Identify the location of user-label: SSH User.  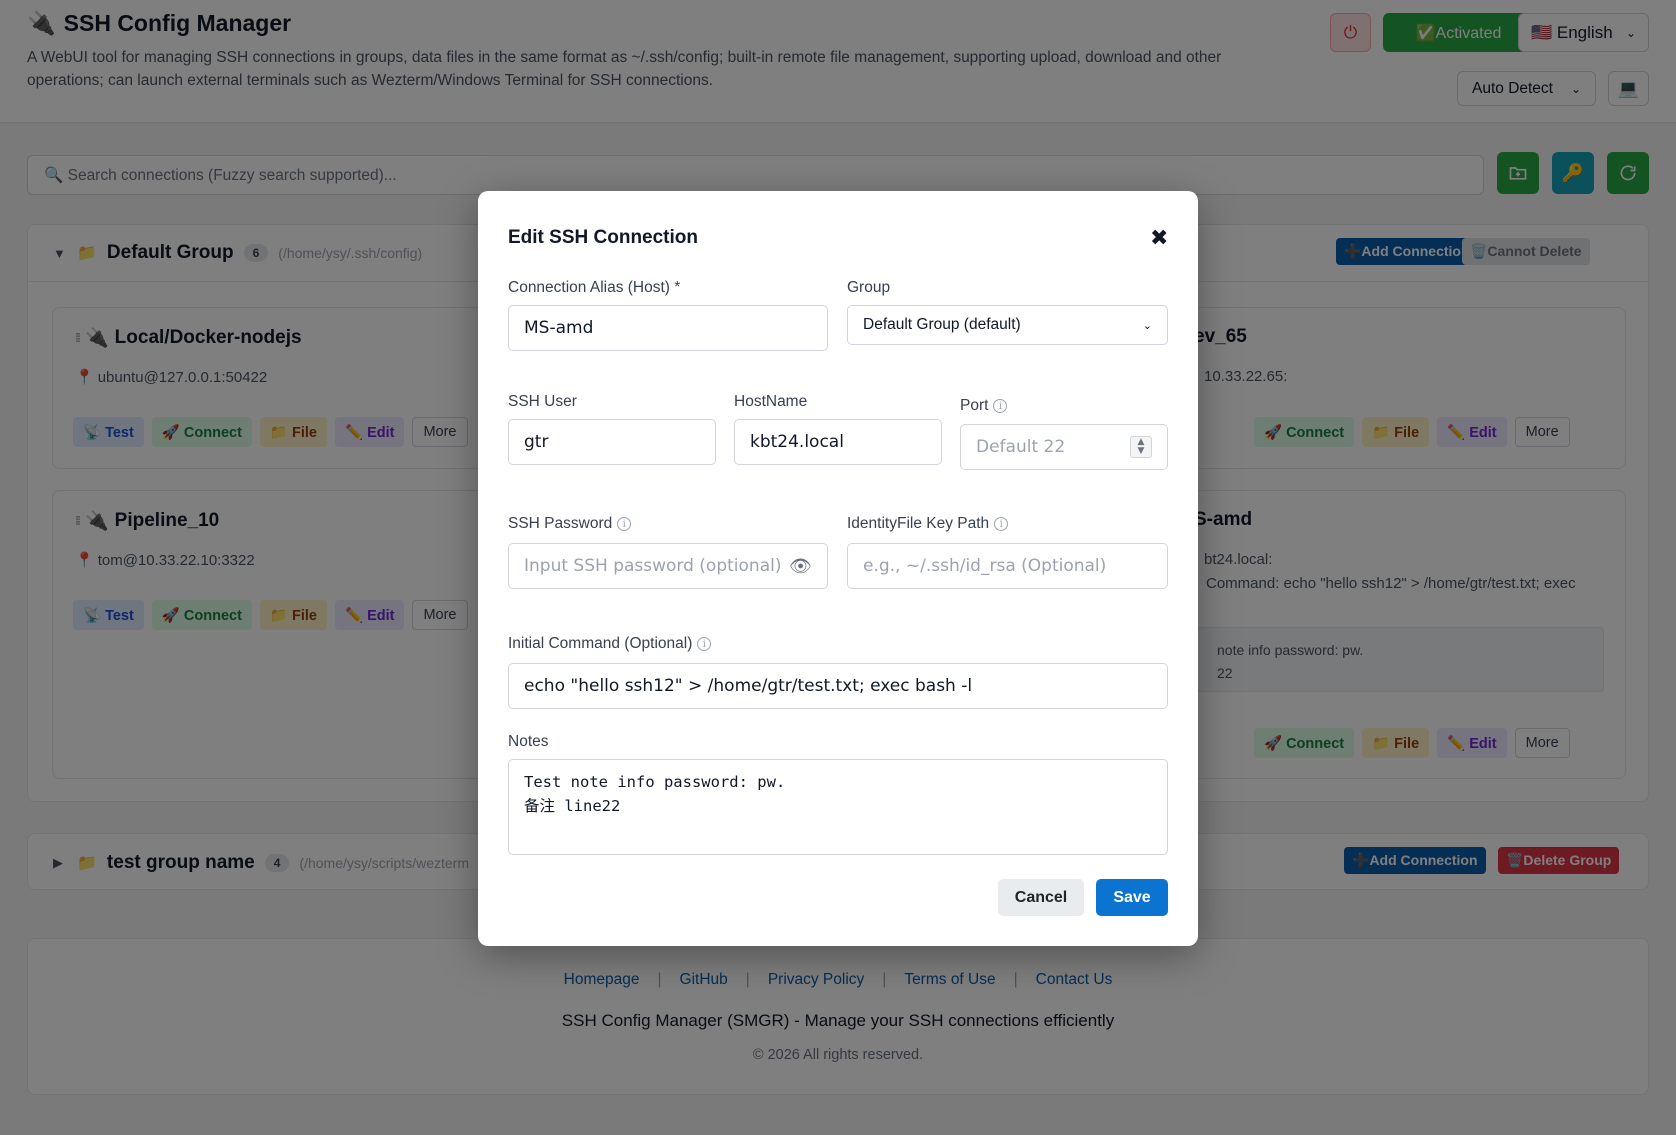
(542, 401).